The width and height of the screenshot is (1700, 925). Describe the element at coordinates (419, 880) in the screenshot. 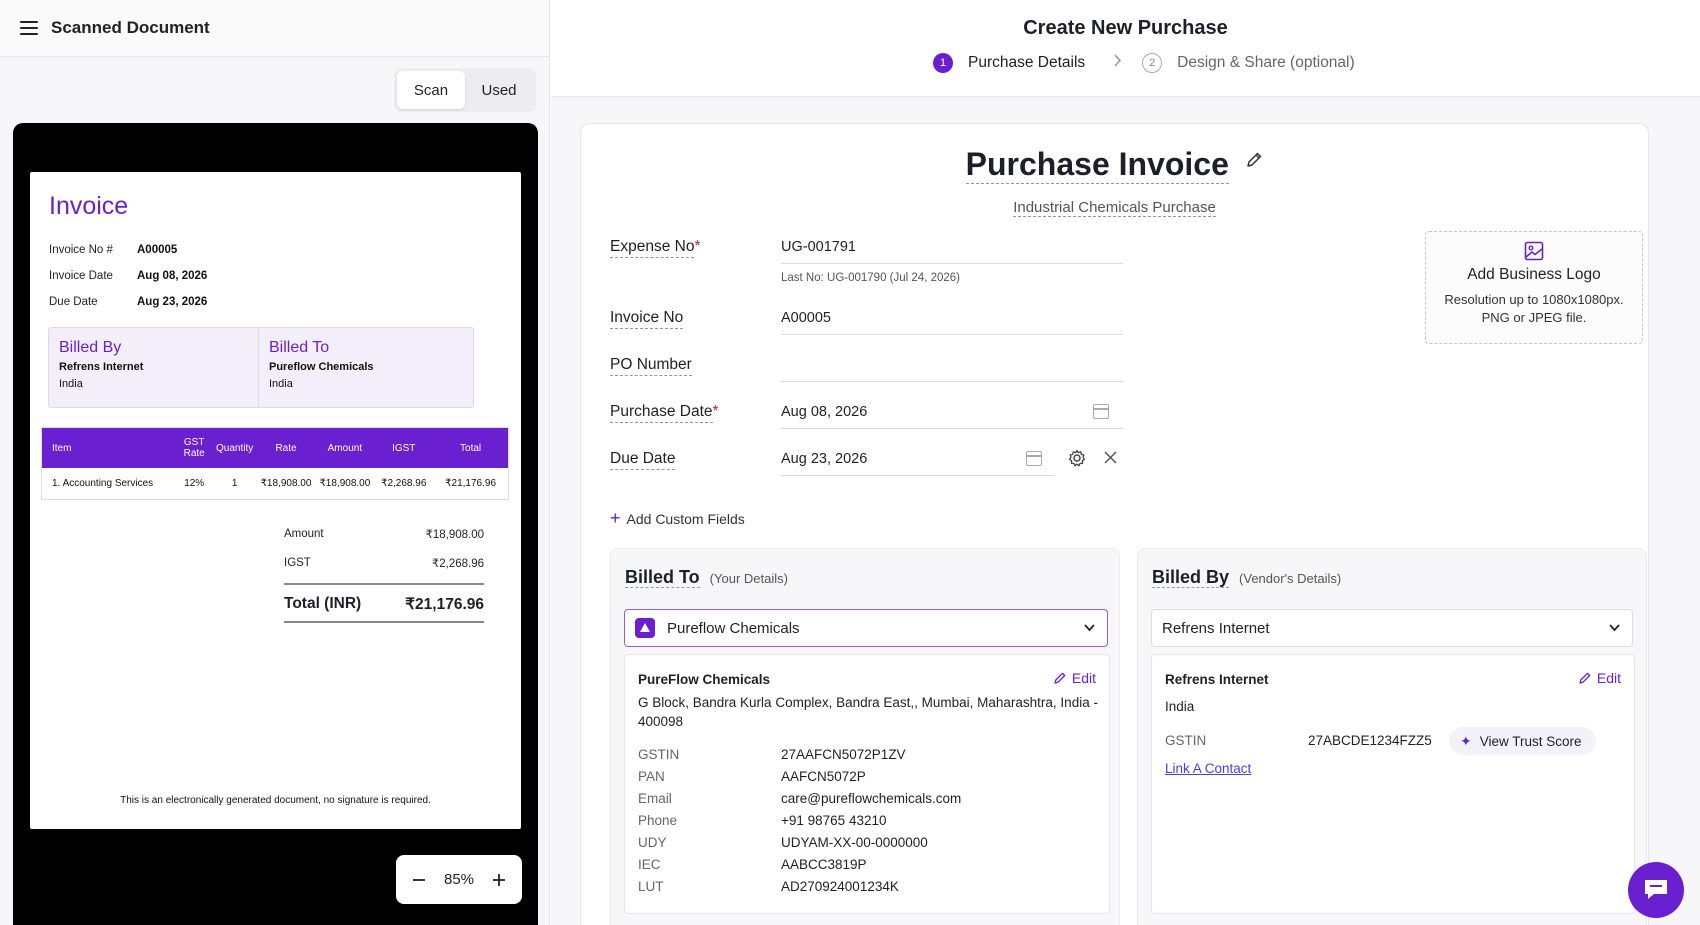

I see `zoom-out-button` at that location.